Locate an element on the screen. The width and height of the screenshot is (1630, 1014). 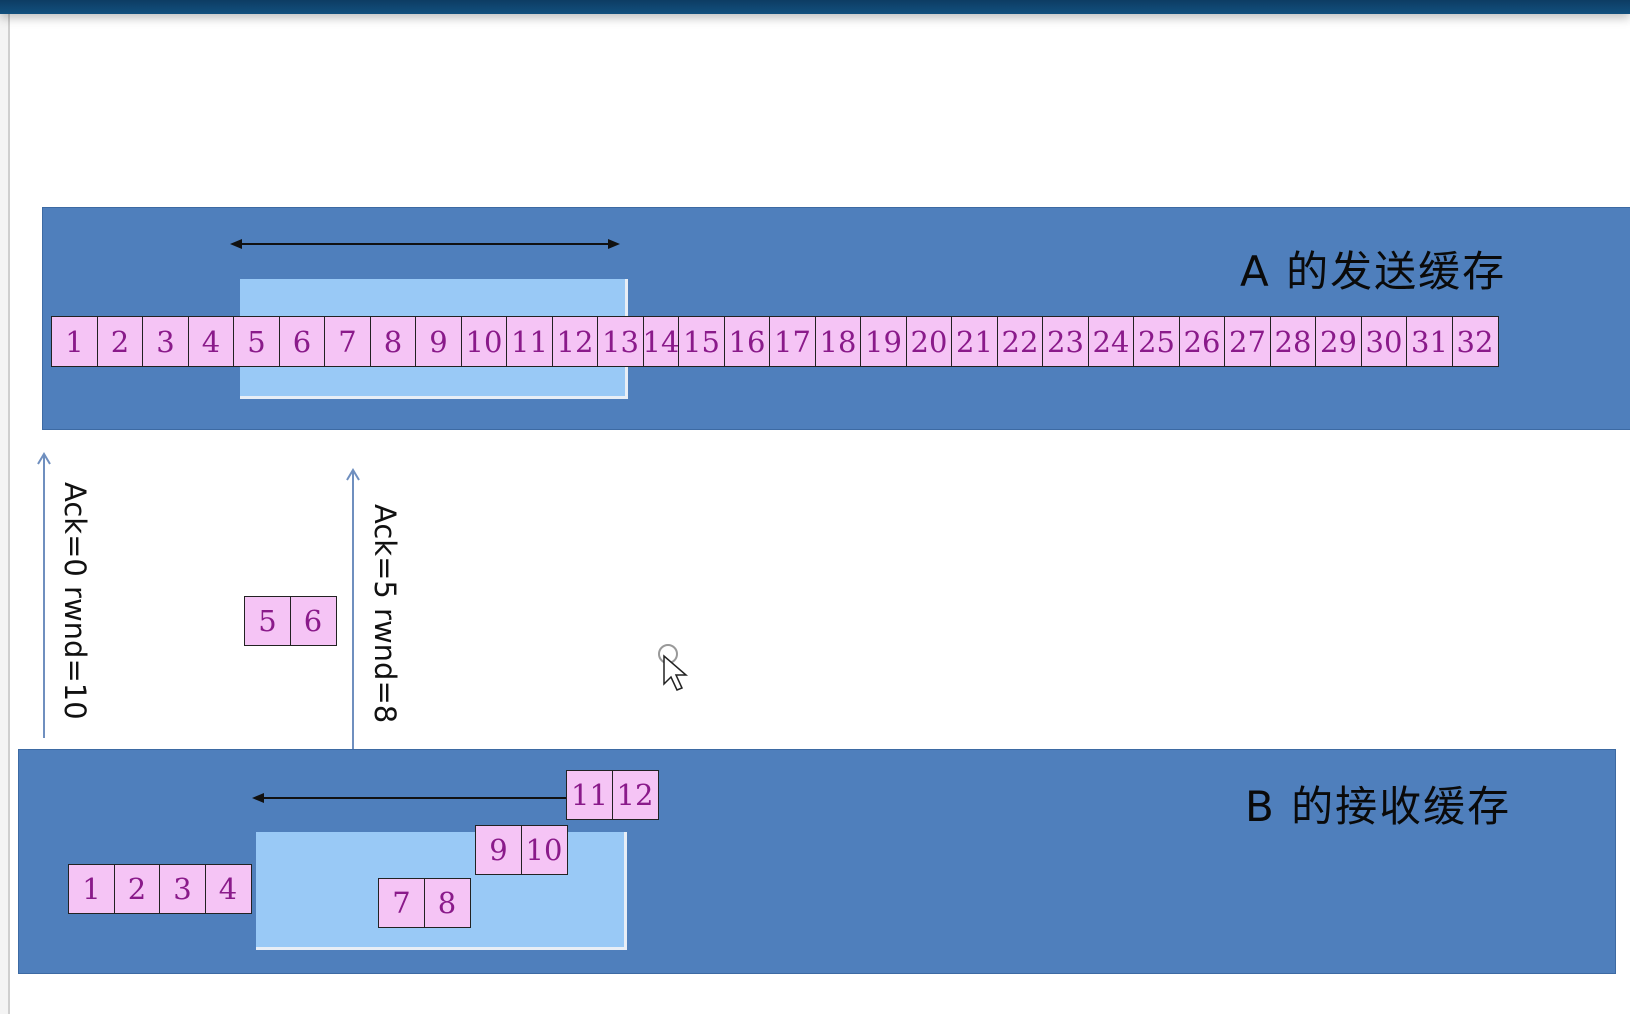
sender-segment: 8 is located at coordinates (393, 341).